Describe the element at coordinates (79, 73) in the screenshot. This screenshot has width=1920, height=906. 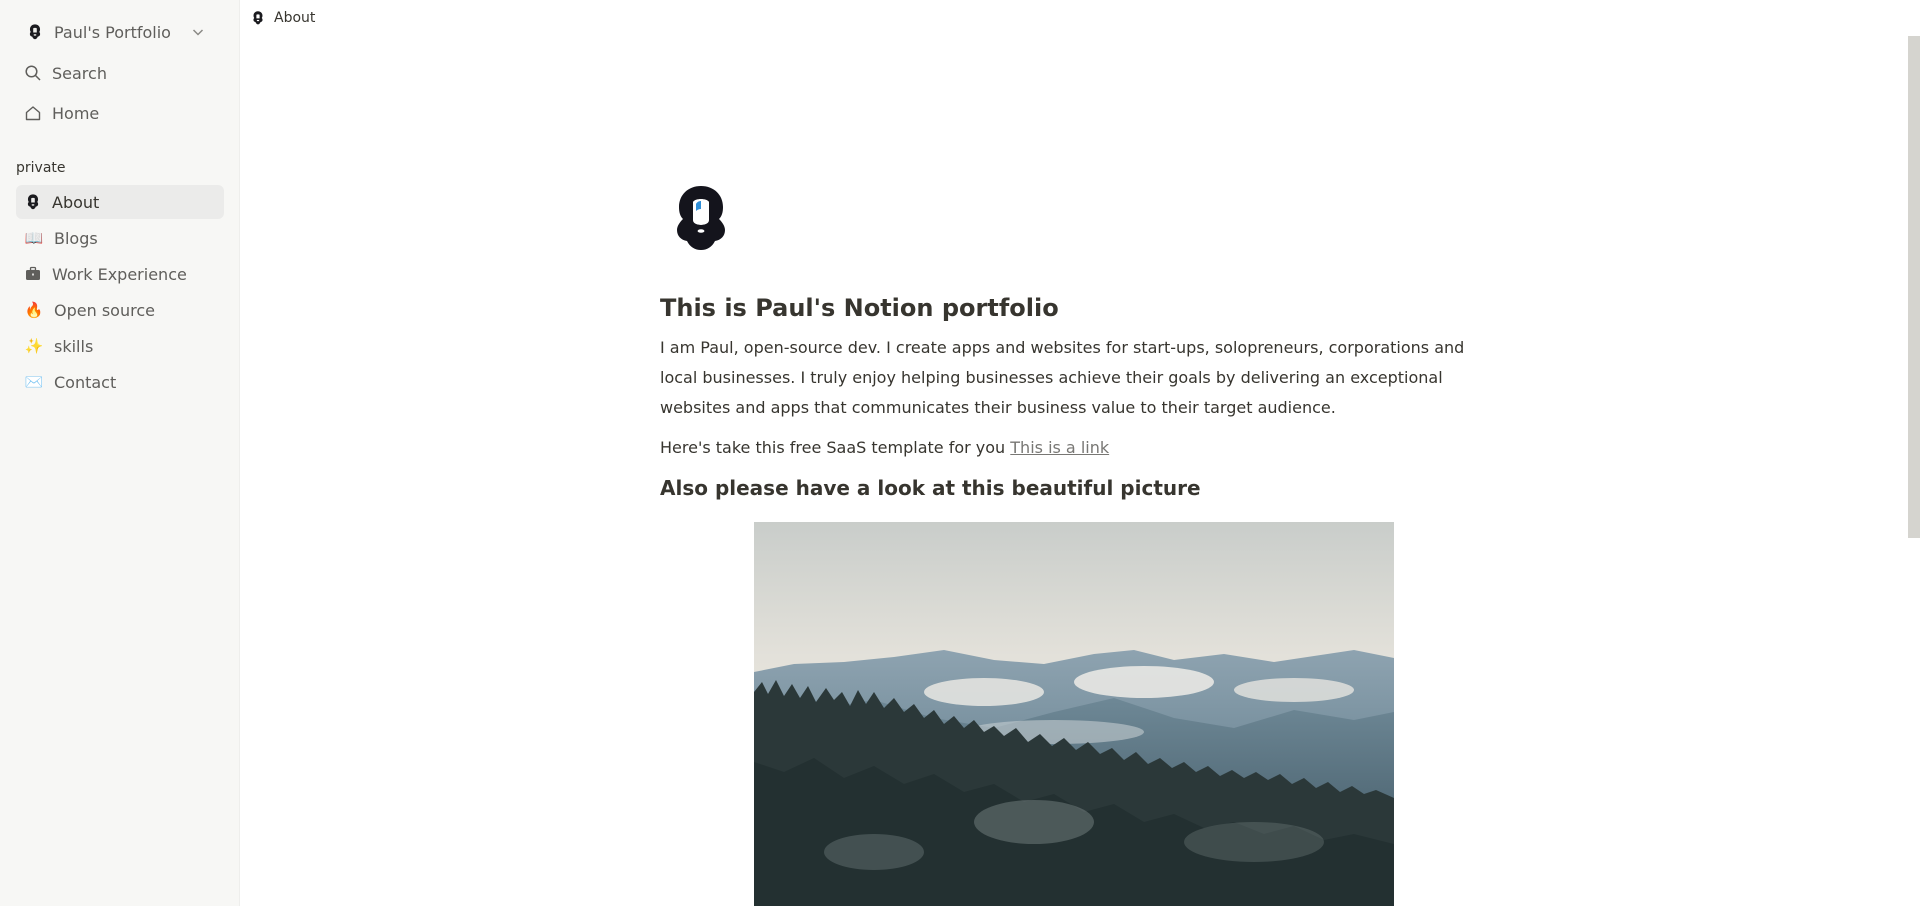
I see `search-label: Search` at that location.